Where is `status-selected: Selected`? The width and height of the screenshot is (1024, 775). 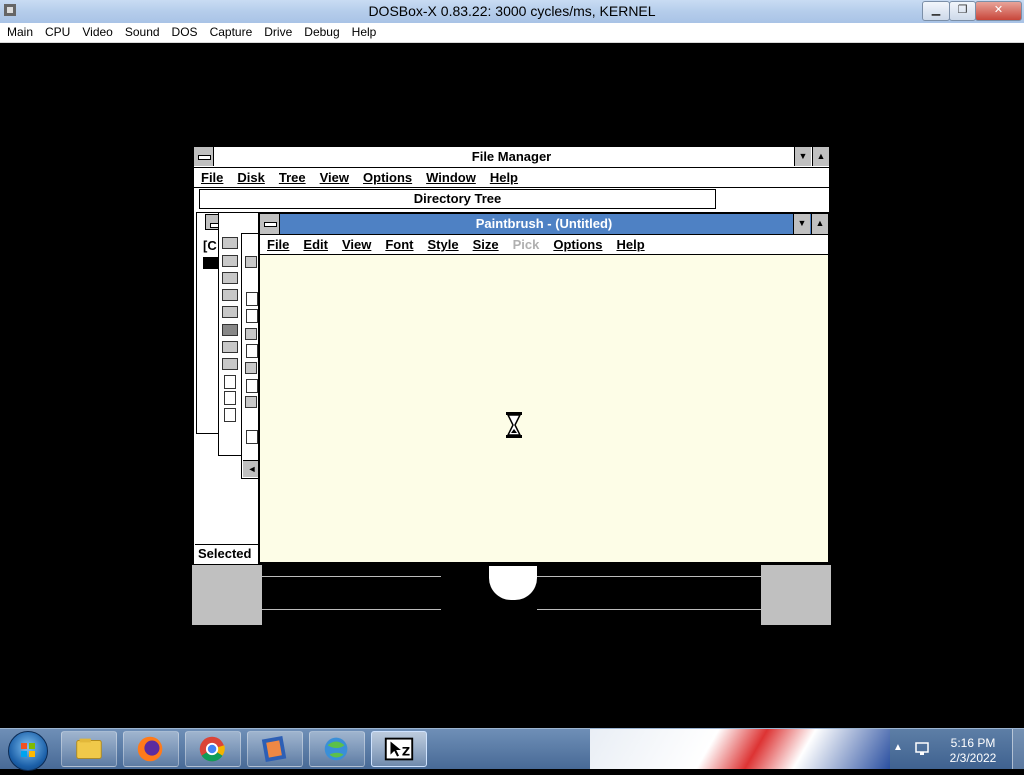
status-selected: Selected is located at coordinates (228, 554).